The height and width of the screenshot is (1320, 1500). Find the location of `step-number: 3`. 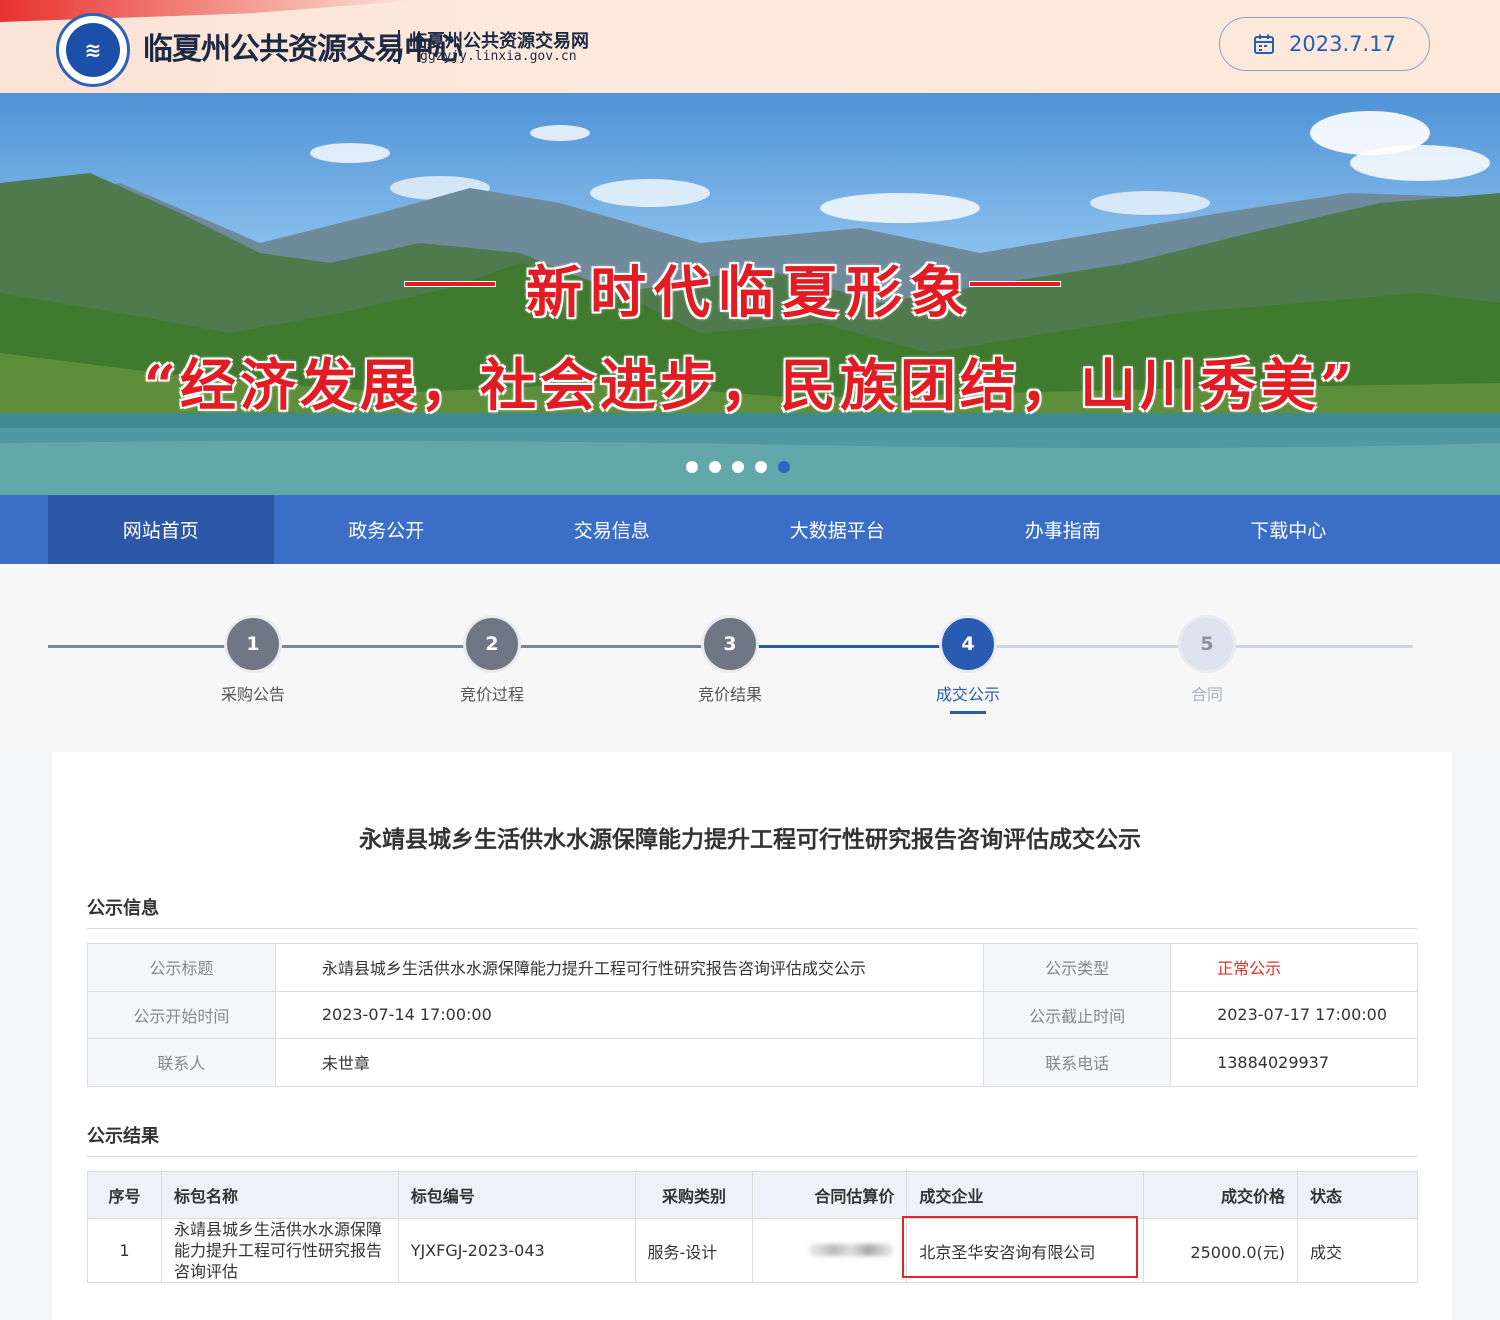

step-number: 3 is located at coordinates (730, 644).